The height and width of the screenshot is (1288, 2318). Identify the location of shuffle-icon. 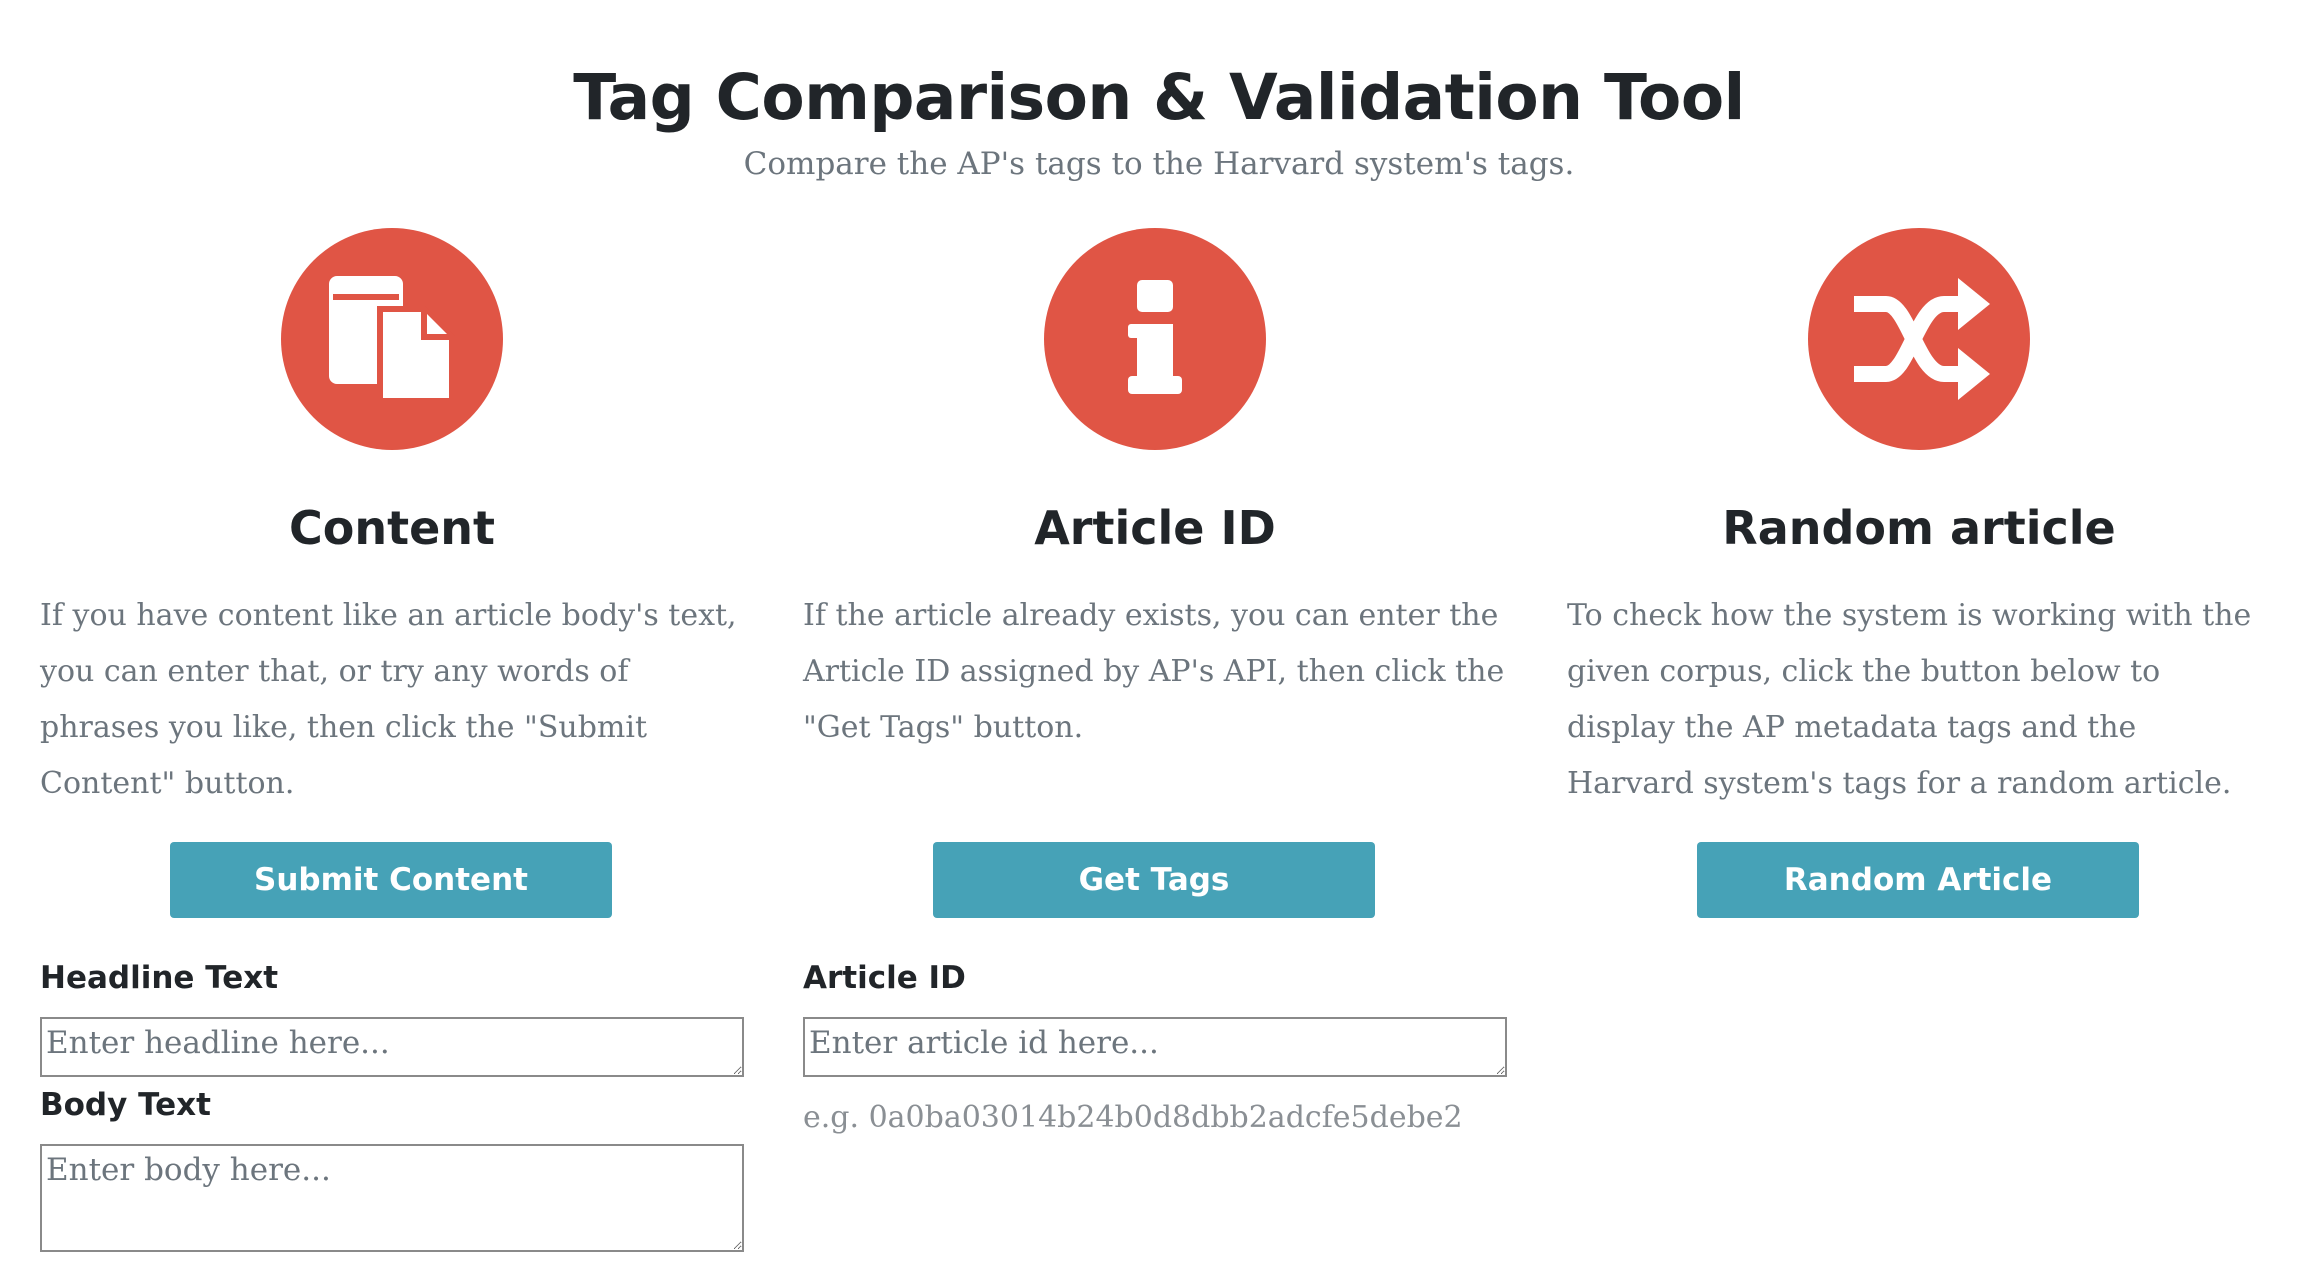
(1919, 339).